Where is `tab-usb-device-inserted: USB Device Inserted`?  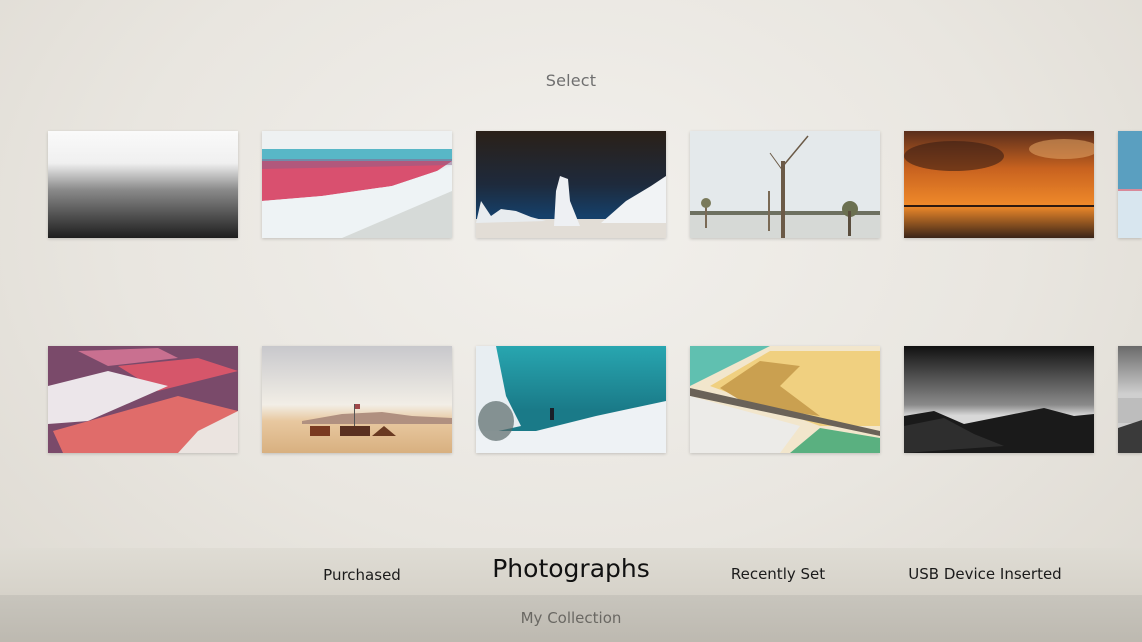
tab-usb-device-inserted: USB Device Inserted is located at coordinates (984, 574).